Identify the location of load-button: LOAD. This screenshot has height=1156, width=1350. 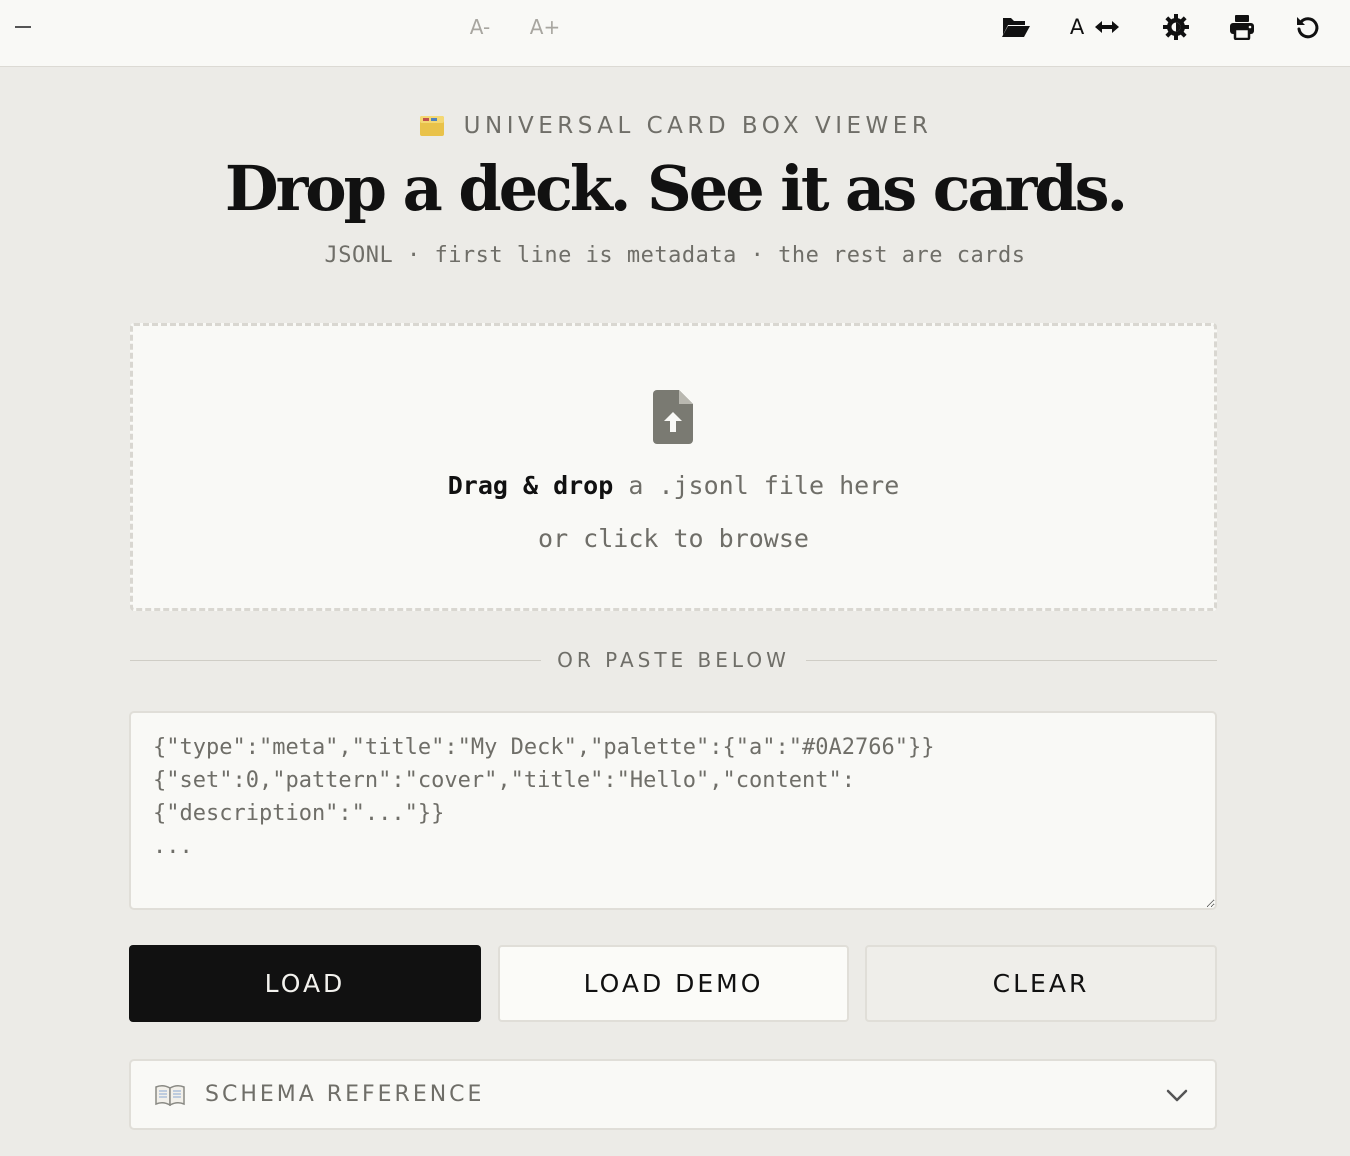
(305, 983).